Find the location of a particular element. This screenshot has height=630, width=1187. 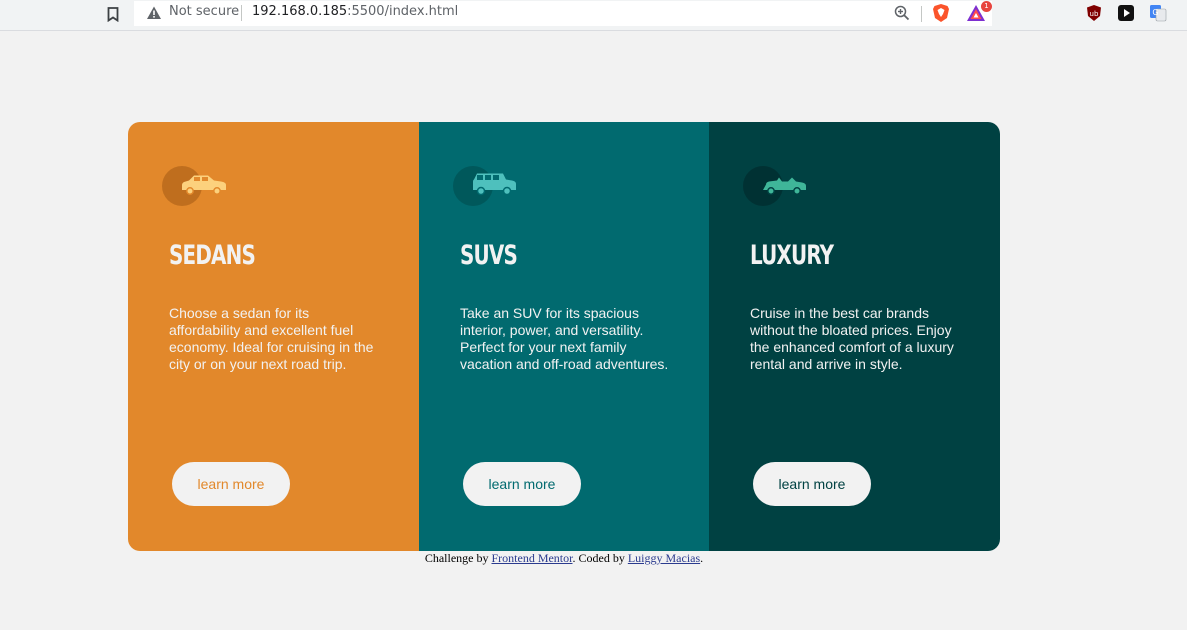

attribution-suffix: . is located at coordinates (702, 558).